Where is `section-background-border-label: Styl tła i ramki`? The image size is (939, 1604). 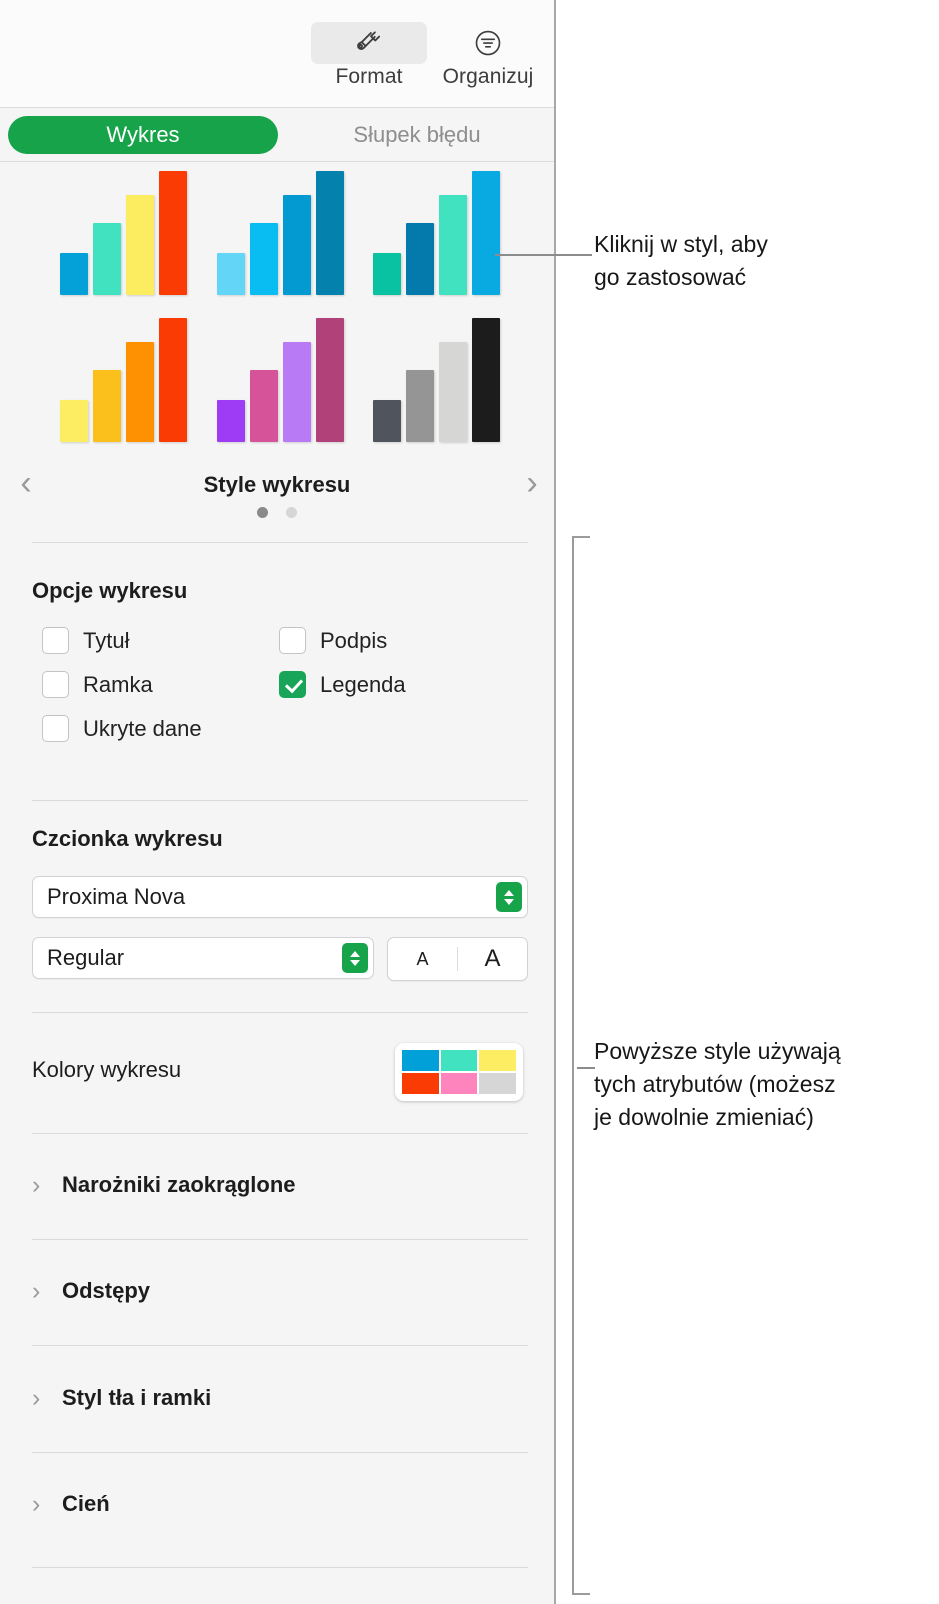
section-background-border-label: Styl tła i ramki is located at coordinates (137, 1397).